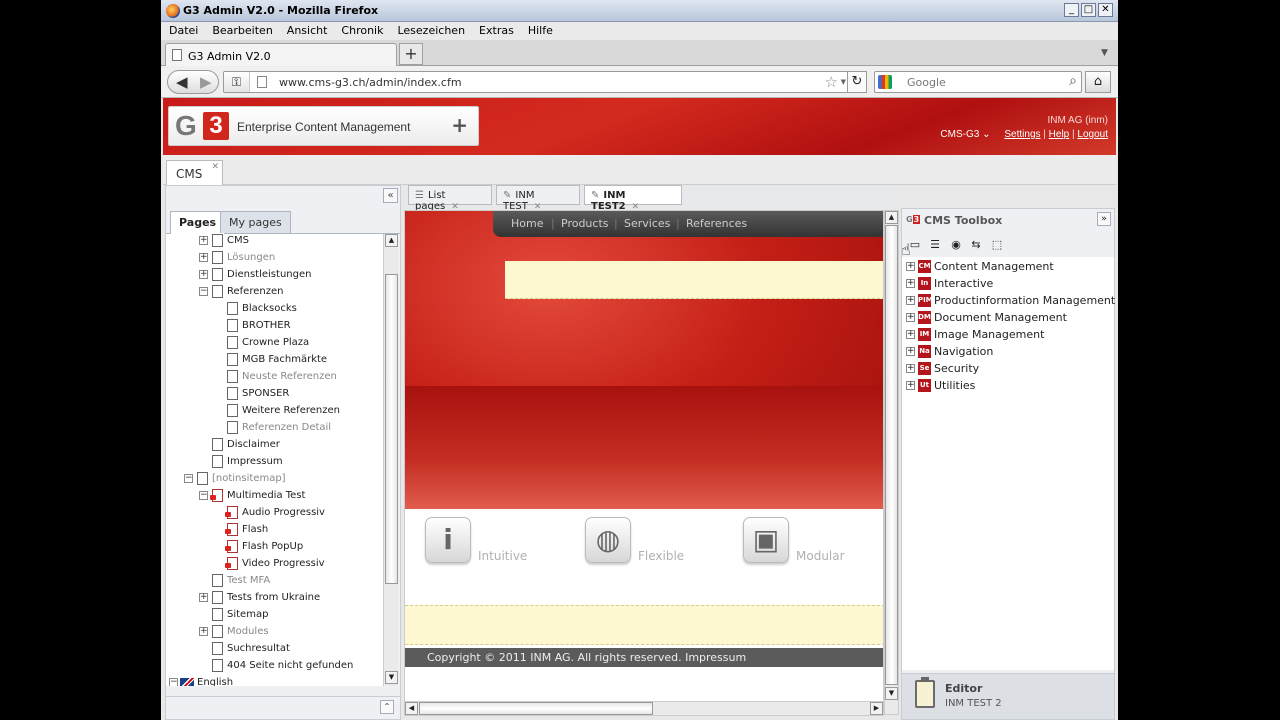 The width and height of the screenshot is (1280, 720). I want to click on toolbox-header: G3 CMS Toolbox », so click(1008, 220).